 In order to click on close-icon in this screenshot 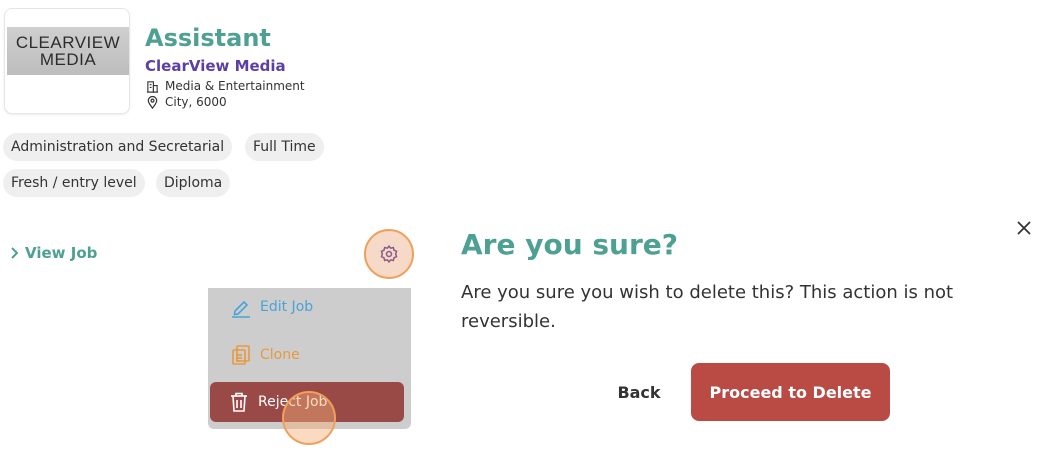, I will do `click(1024, 228)`.